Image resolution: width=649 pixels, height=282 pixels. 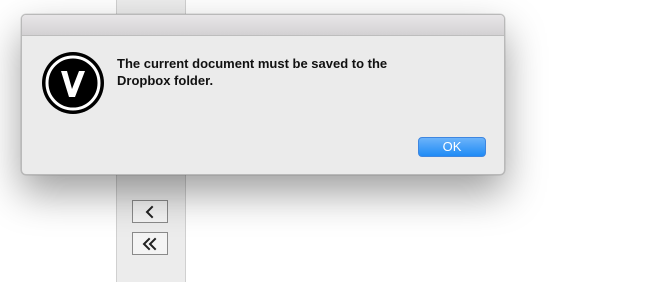 What do you see at coordinates (73, 83) in the screenshot?
I see `vectorworks-logo-icon` at bounding box center [73, 83].